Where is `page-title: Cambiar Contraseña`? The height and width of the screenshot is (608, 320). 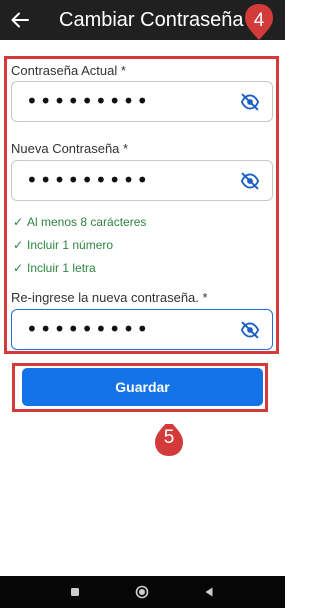
page-title: Cambiar Contraseña is located at coordinates (151, 20).